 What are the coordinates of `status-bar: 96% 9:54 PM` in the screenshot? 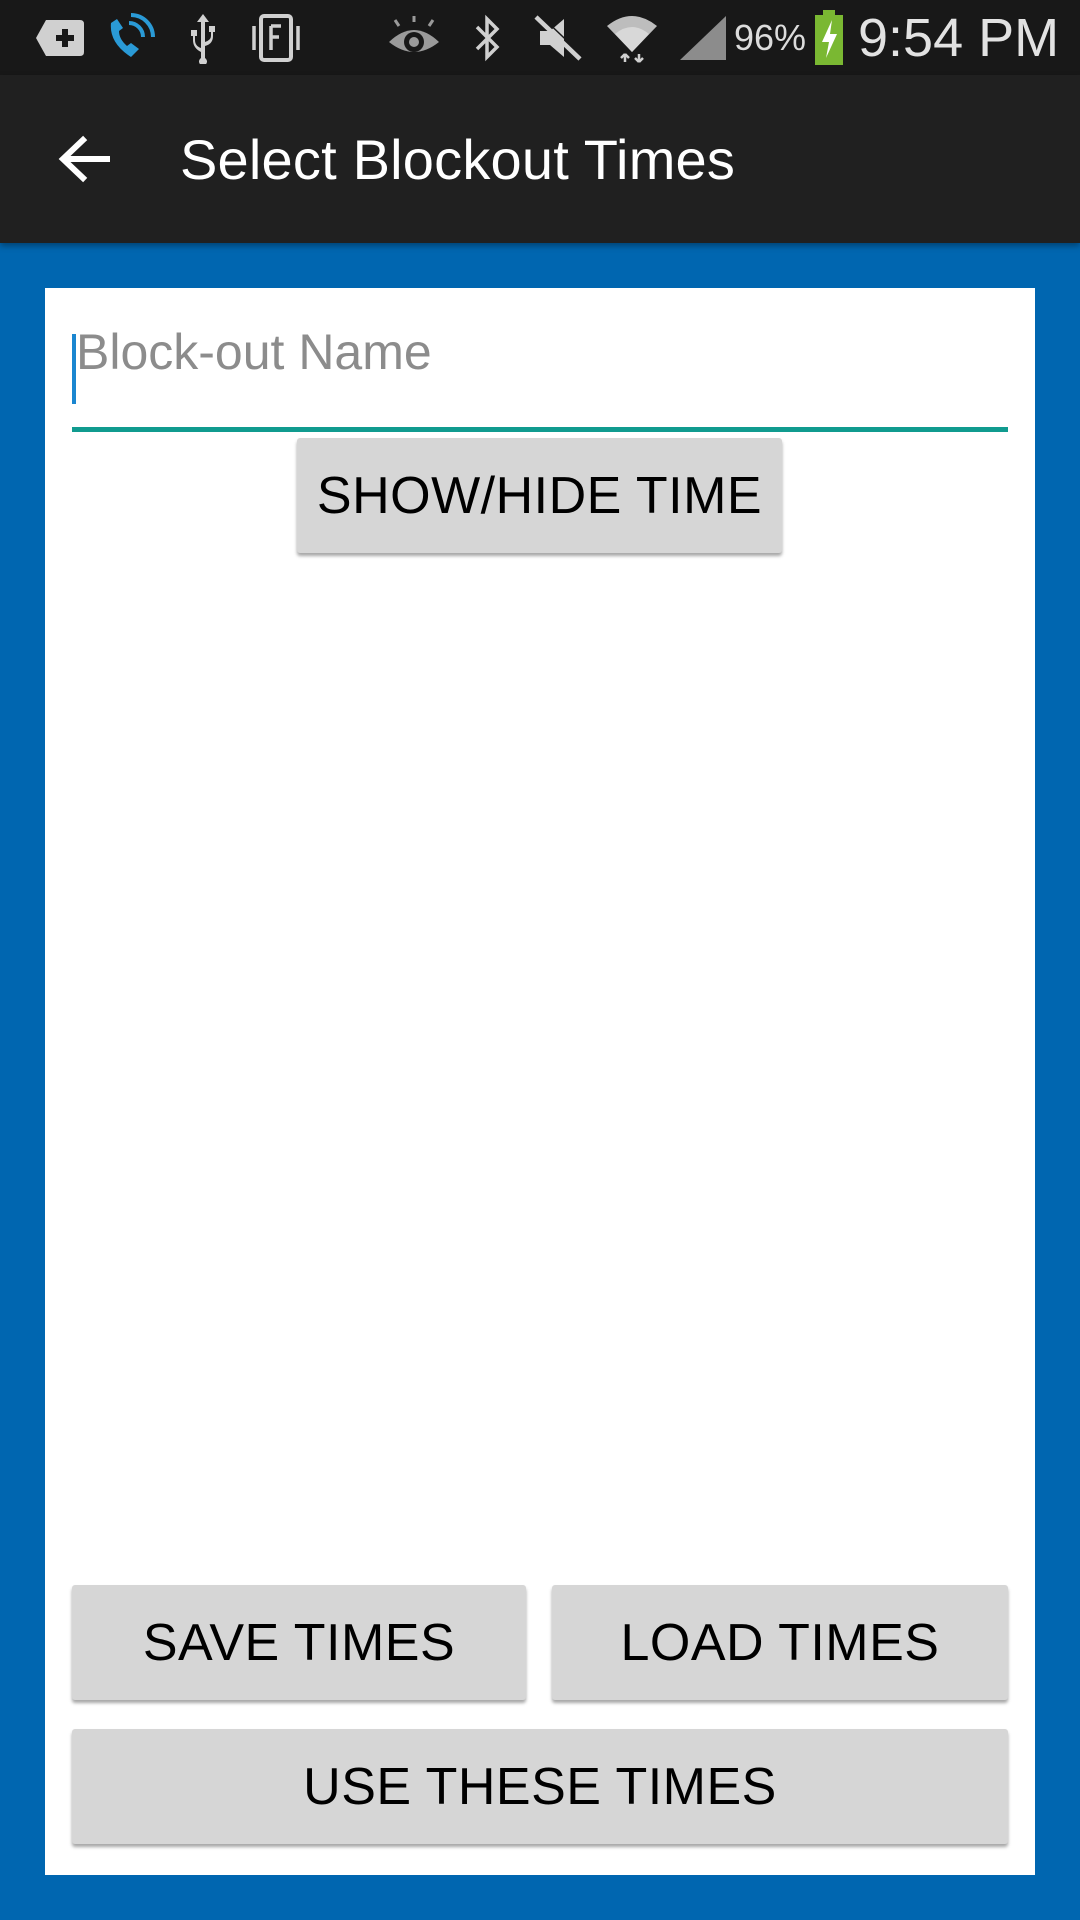 It's located at (540, 37).